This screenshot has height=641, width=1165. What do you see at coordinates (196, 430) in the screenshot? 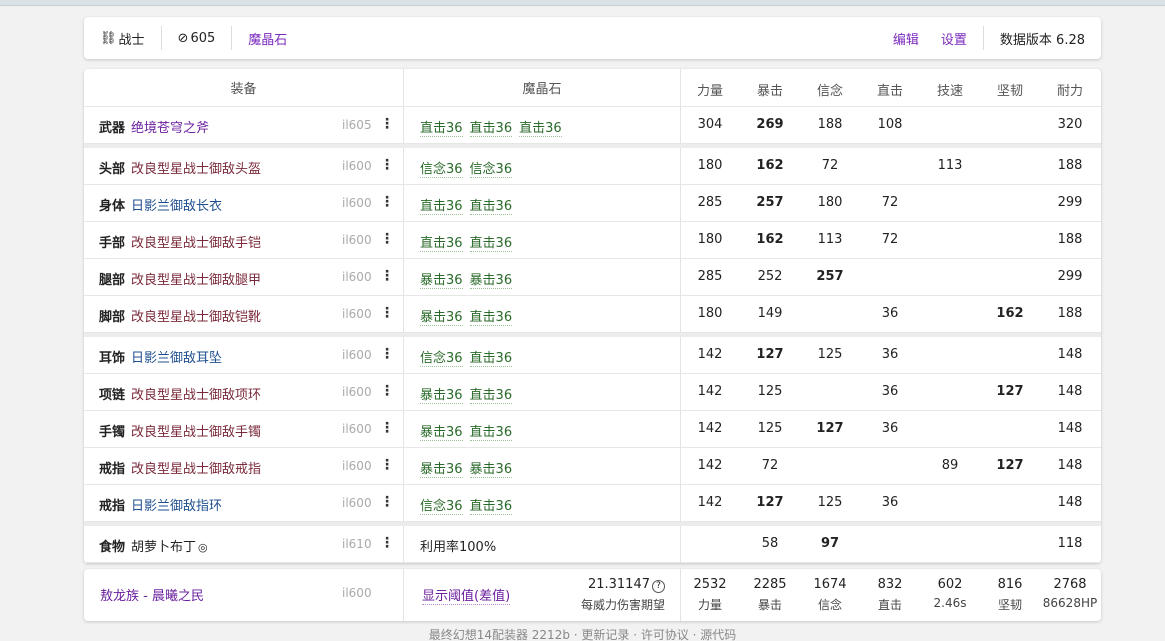
I see `gear-name: 改良型星战士御敌手镯` at bounding box center [196, 430].